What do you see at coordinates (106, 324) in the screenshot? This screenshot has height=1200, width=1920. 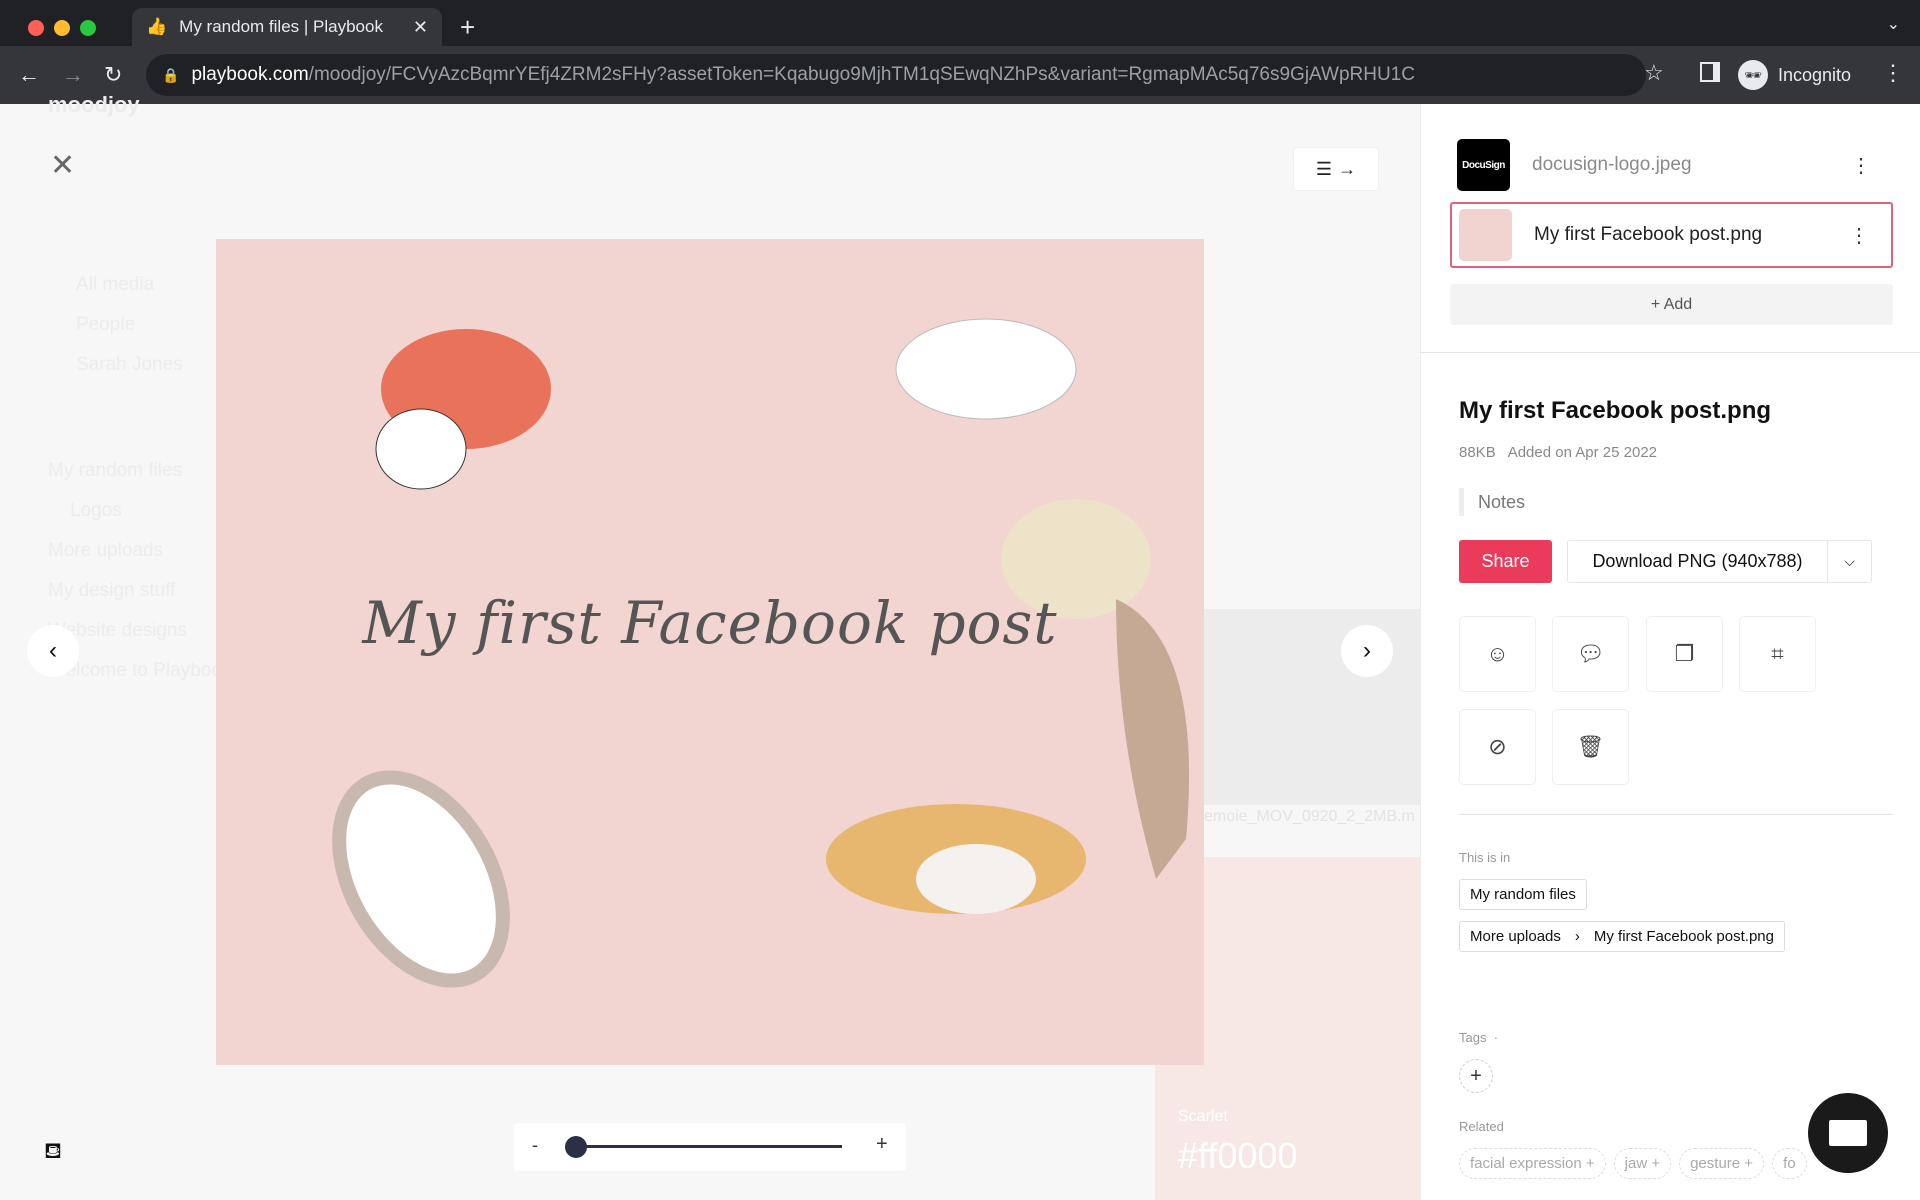 I see `sidebar-item: People` at bounding box center [106, 324].